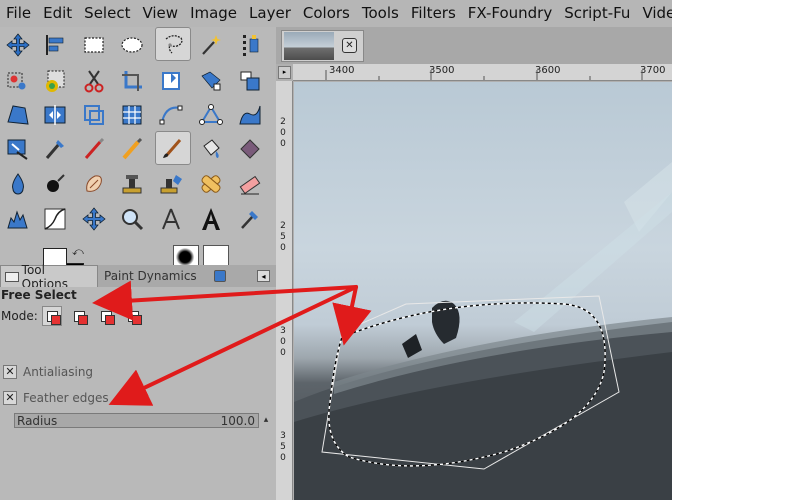 This screenshot has width=800, height=500. What do you see at coordinates (211, 219) in the screenshot?
I see `text-a-icon` at bounding box center [211, 219].